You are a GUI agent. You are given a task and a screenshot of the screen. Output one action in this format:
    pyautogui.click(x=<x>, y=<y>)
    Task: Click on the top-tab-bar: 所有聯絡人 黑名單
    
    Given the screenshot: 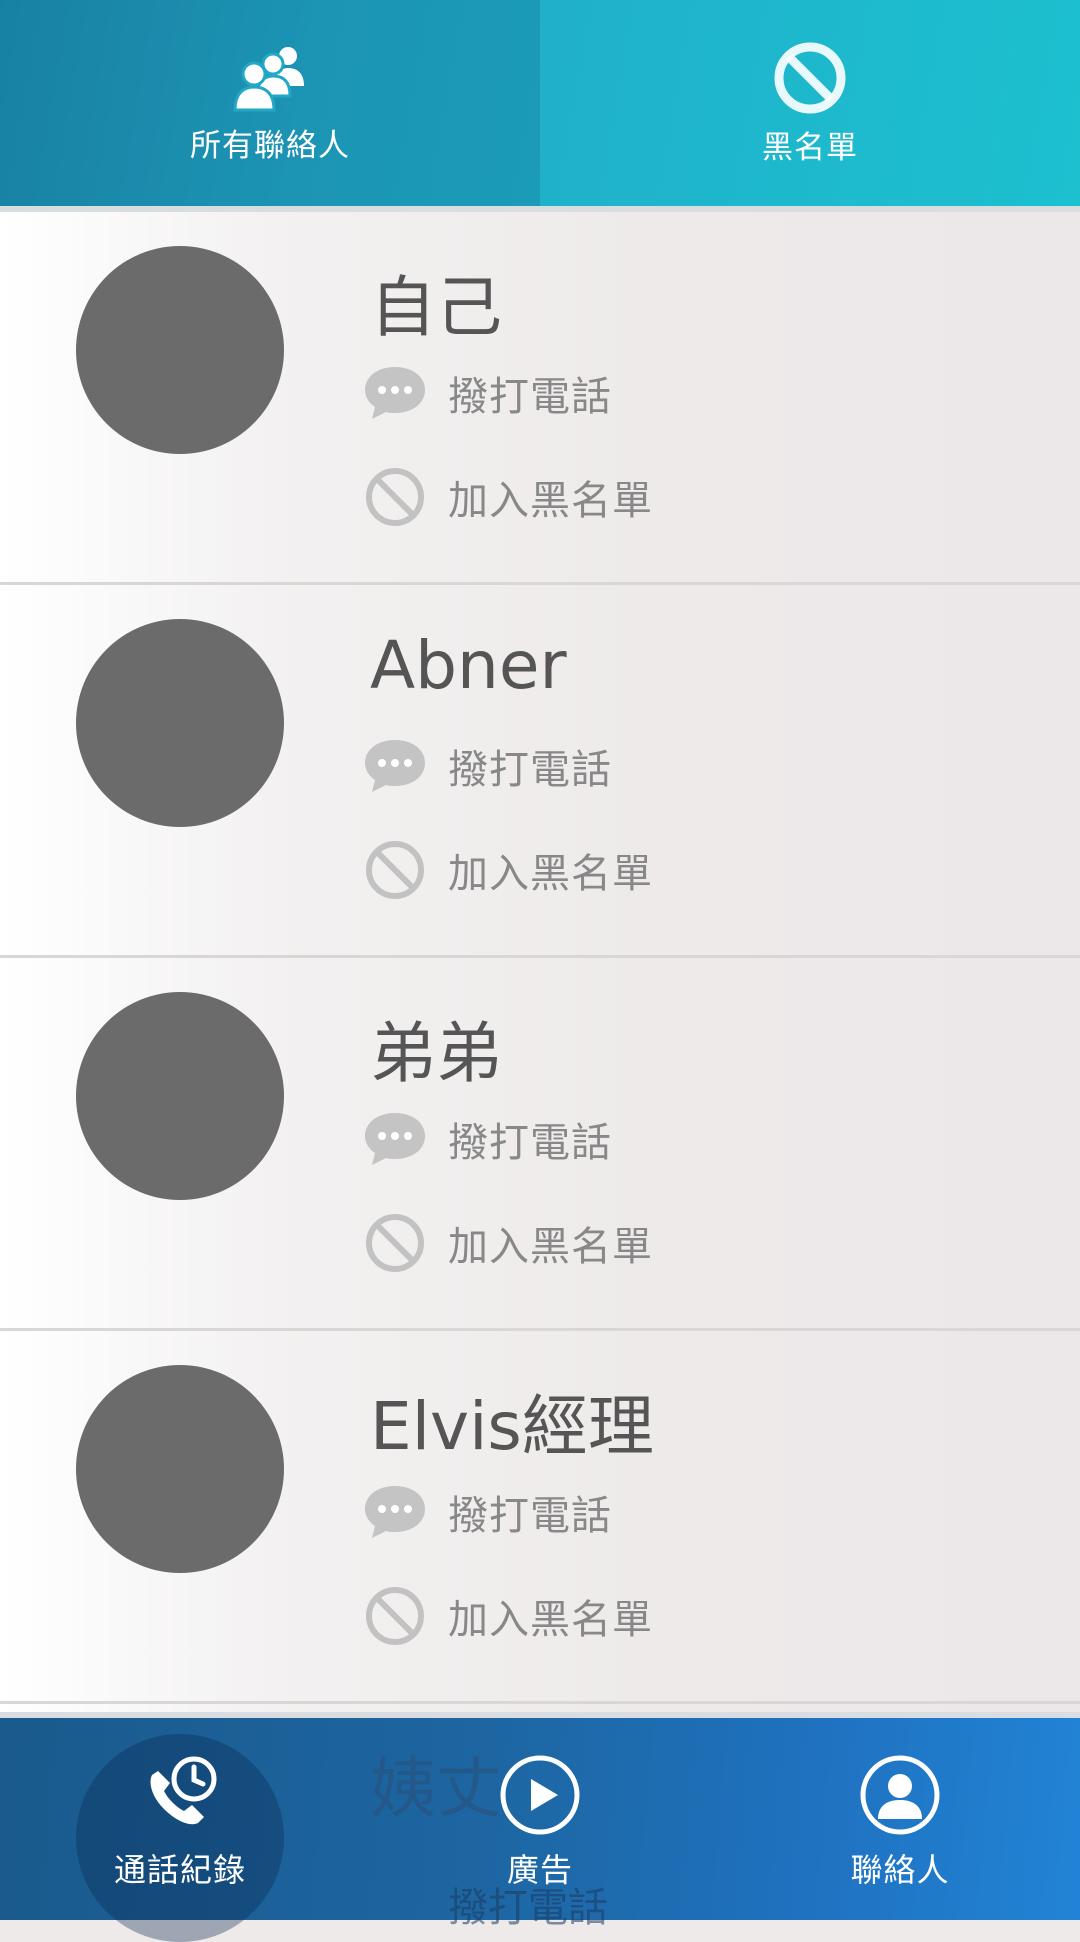 What is the action you would take?
    pyautogui.click(x=540, y=103)
    